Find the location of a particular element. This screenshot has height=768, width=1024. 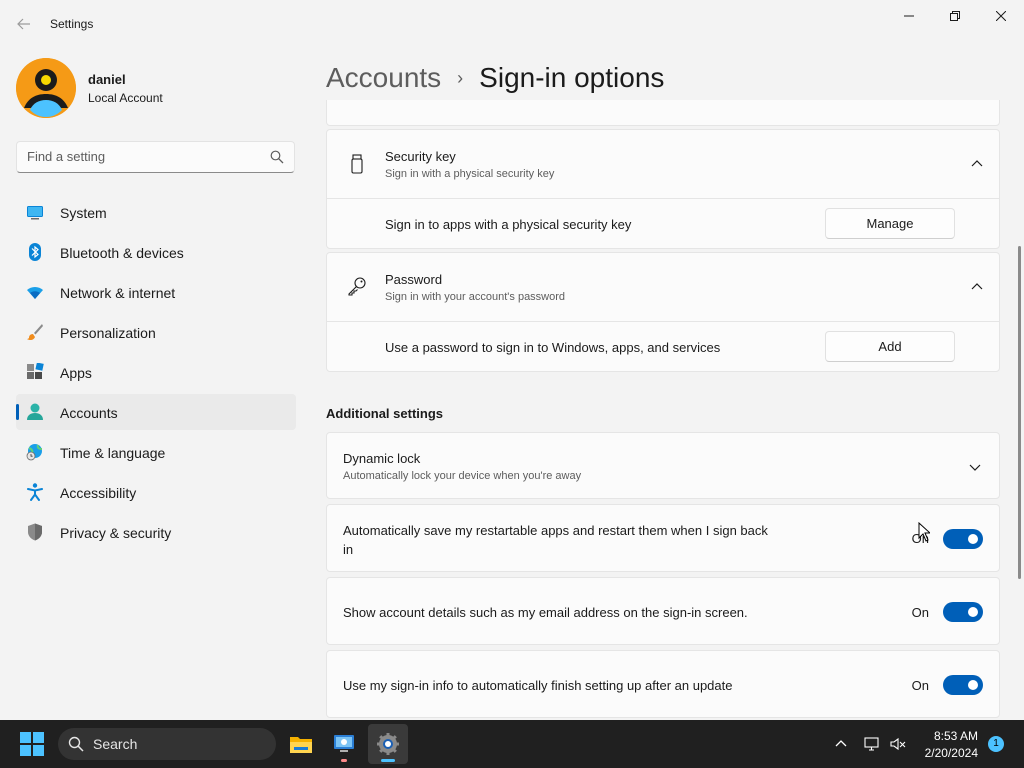

account-details-toggle is located at coordinates (963, 612).